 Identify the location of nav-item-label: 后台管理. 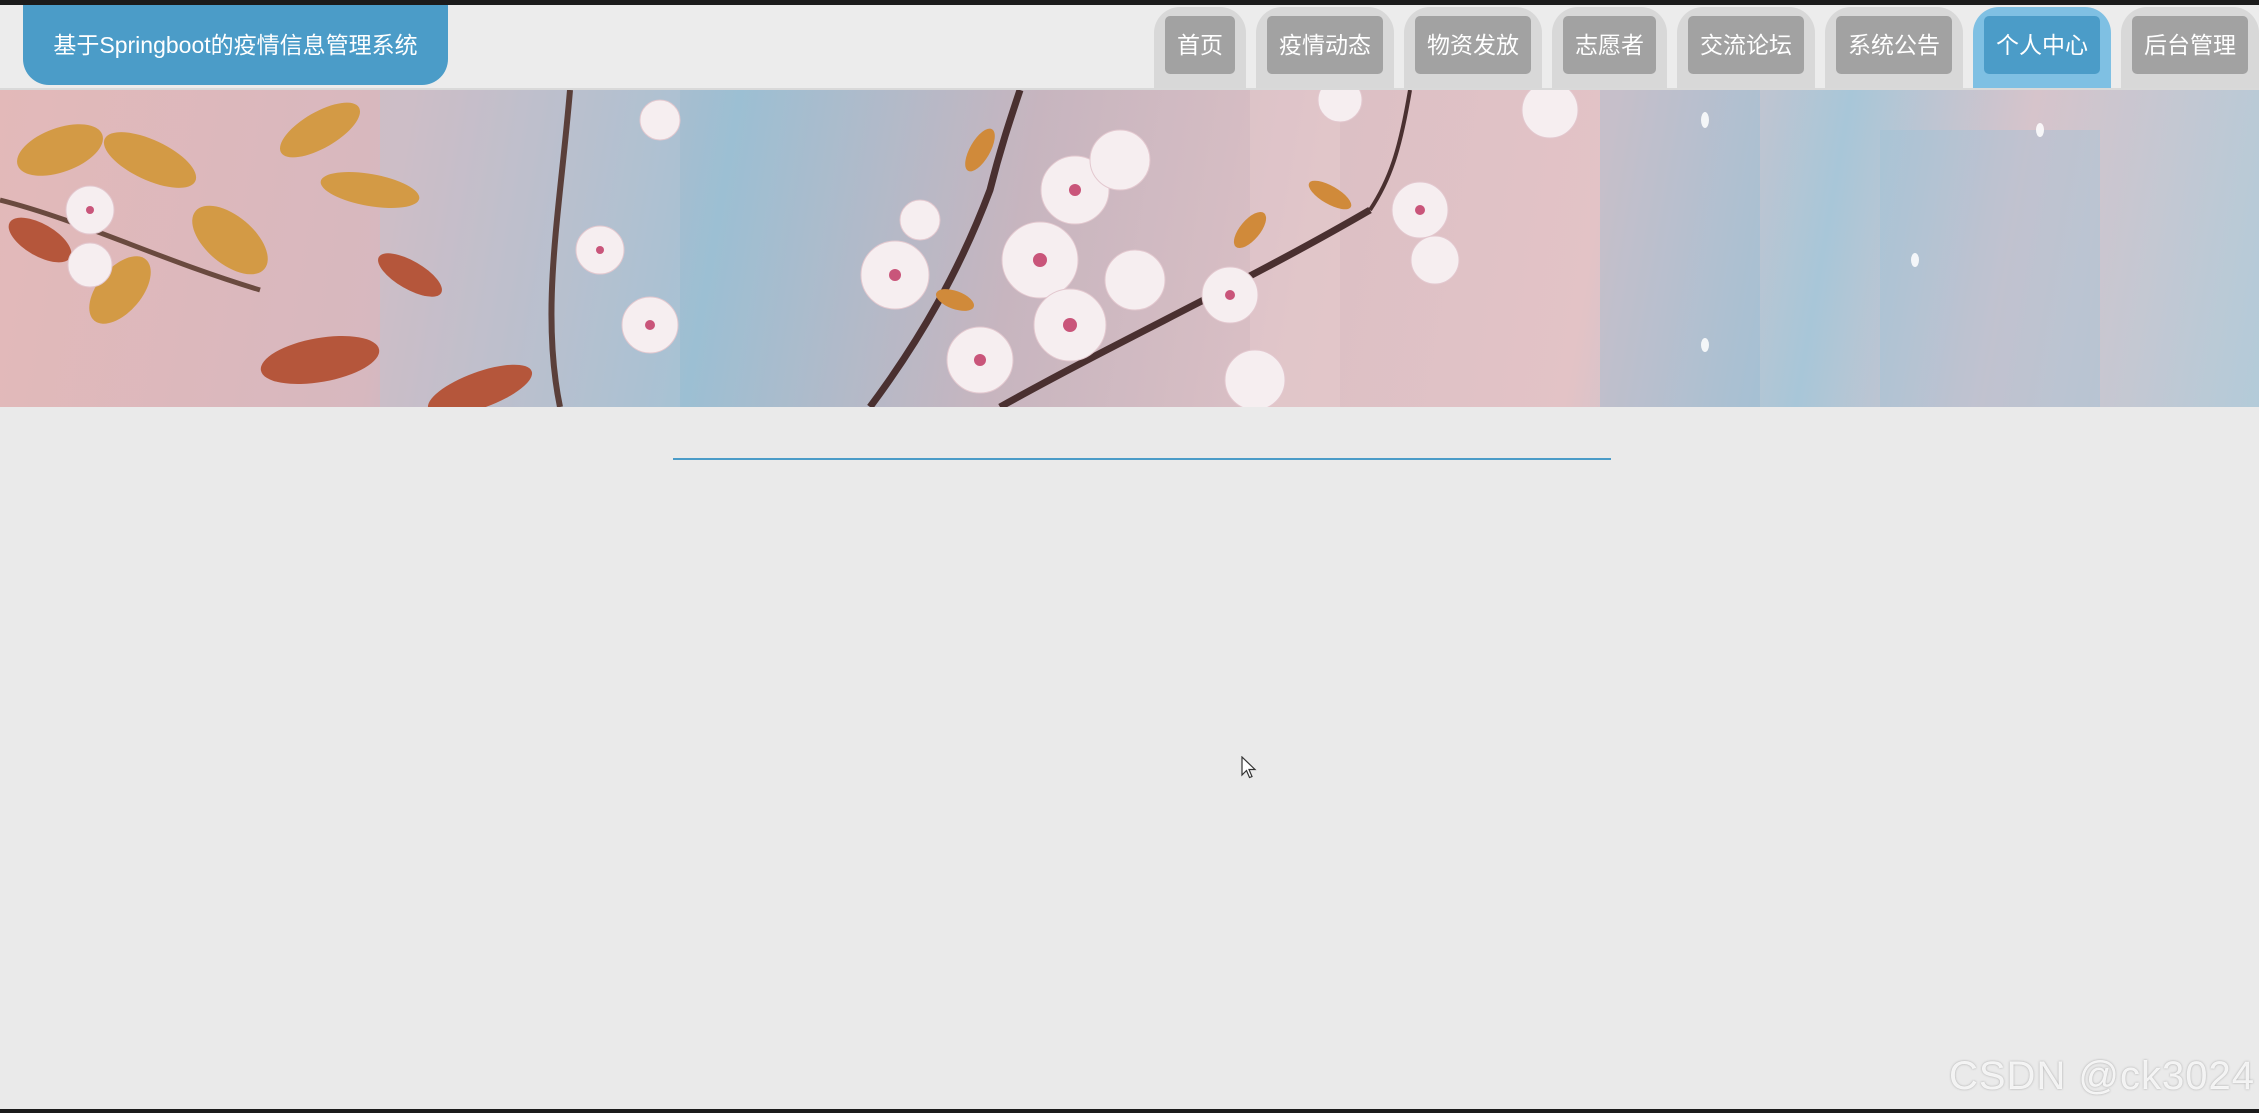
(2190, 45).